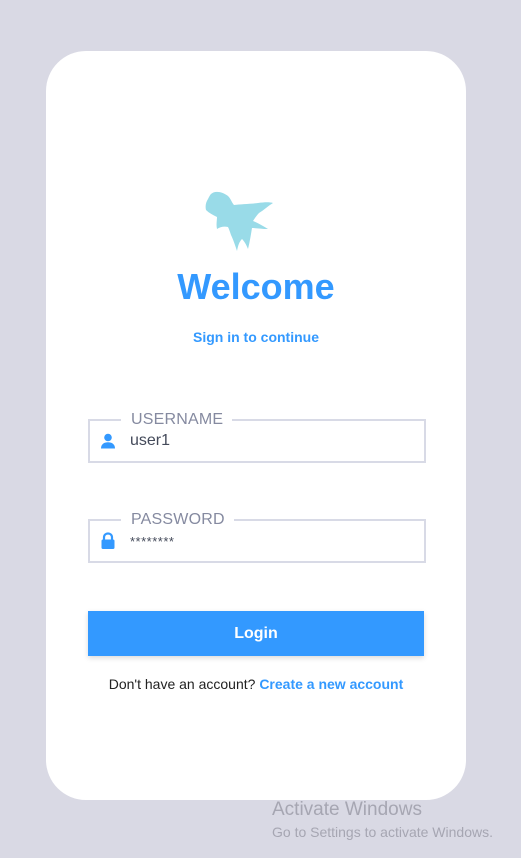 The height and width of the screenshot is (858, 521). I want to click on password-field: PASSWORD, so click(257, 536).